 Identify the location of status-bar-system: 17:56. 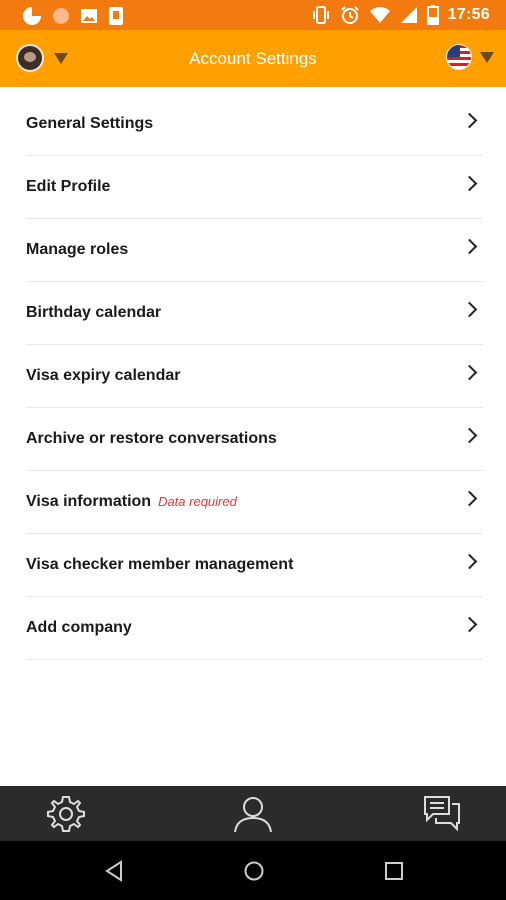
(400, 15).